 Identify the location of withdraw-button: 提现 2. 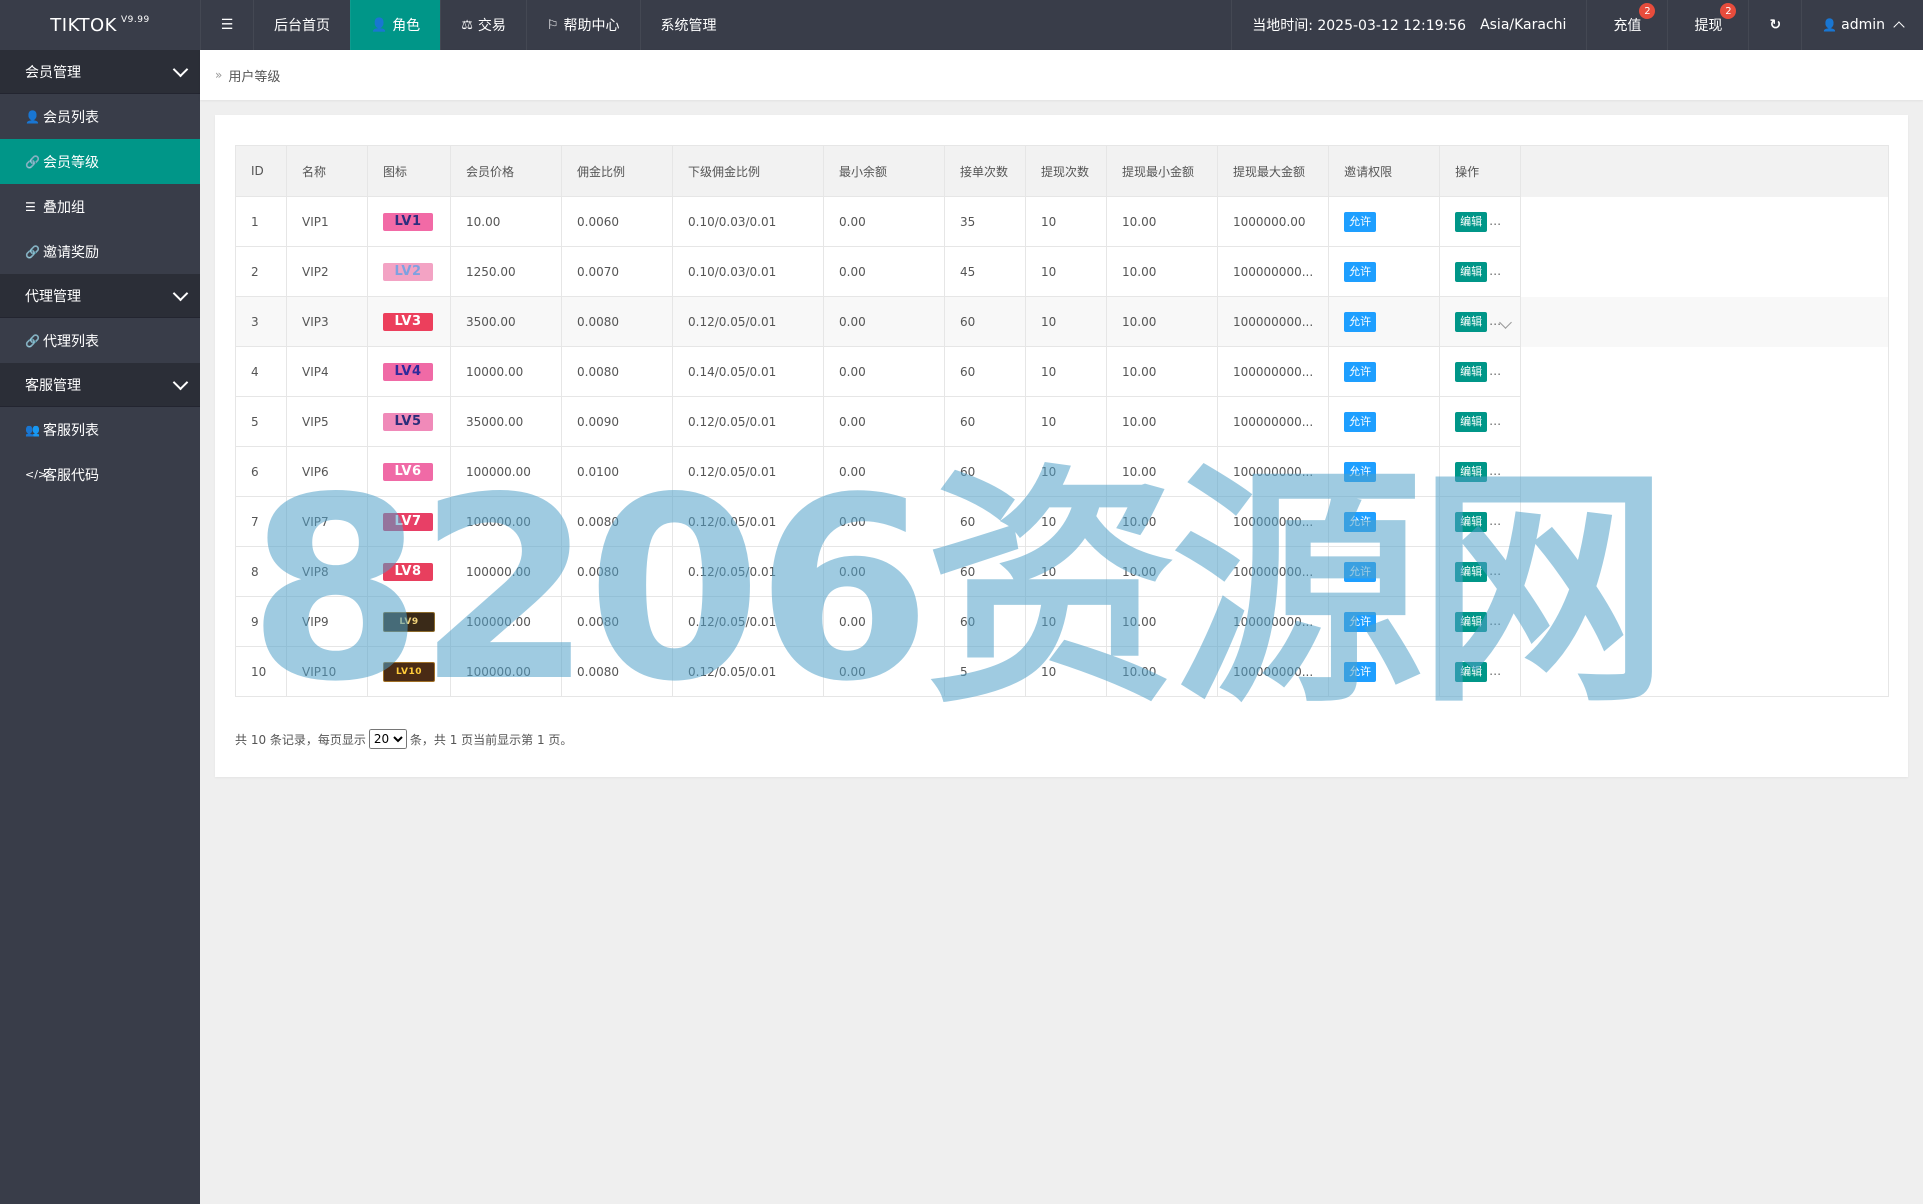
(1707, 25).